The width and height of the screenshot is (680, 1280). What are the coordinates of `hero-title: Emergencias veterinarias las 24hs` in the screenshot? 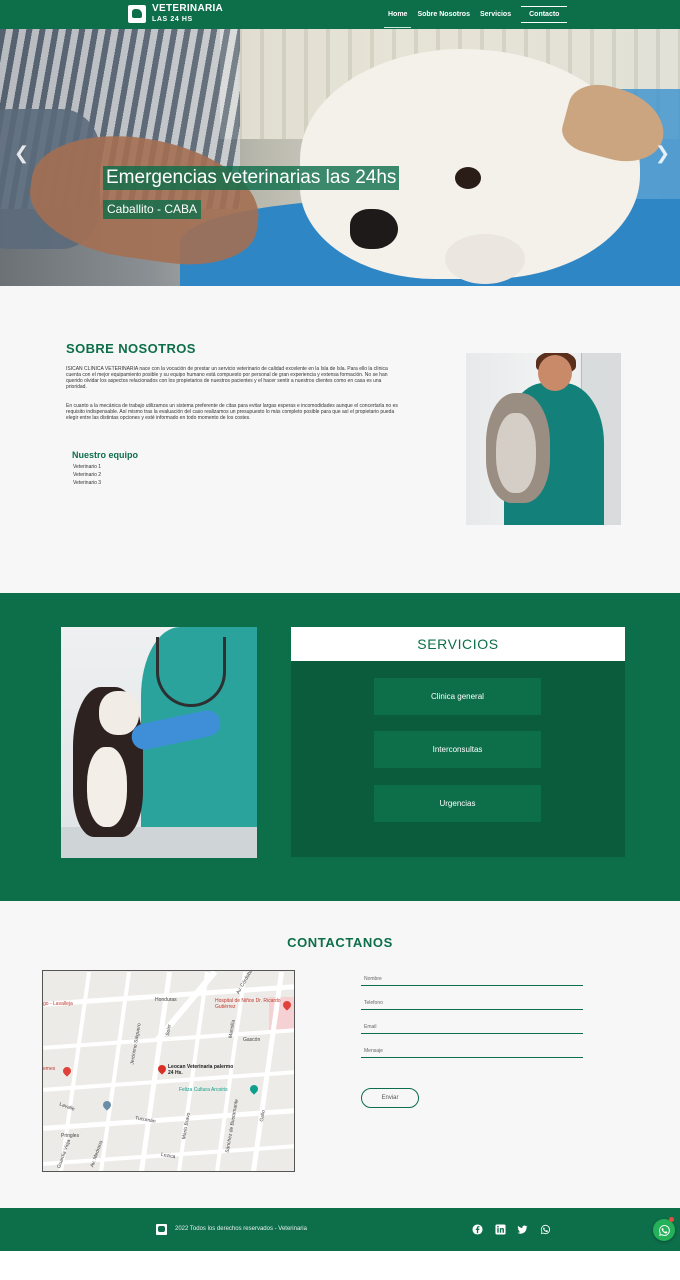 It's located at (251, 178).